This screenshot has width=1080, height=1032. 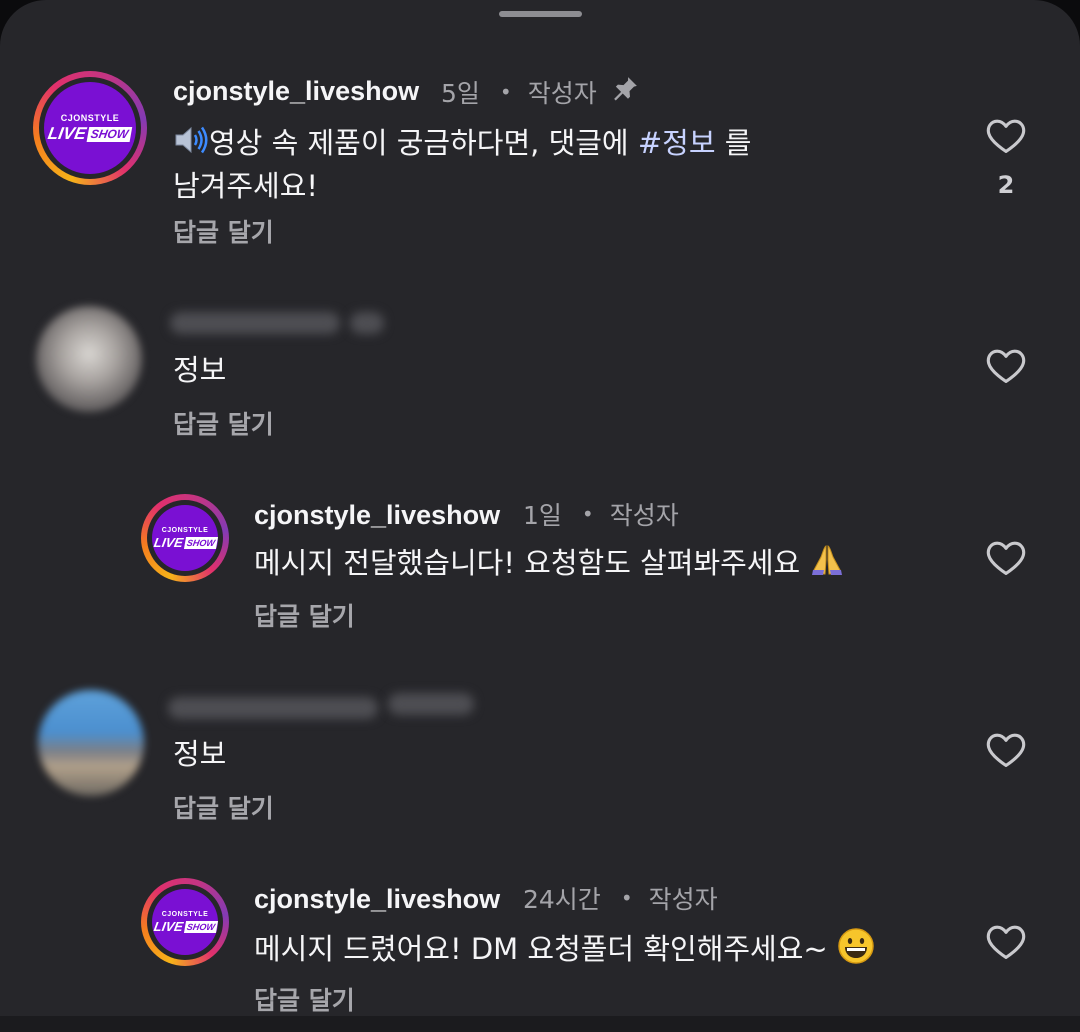 What do you see at coordinates (564, 951) in the screenshot?
I see `comment-text: 메시지 드렸어요! DM 요청폴더 확인해주세요~` at bounding box center [564, 951].